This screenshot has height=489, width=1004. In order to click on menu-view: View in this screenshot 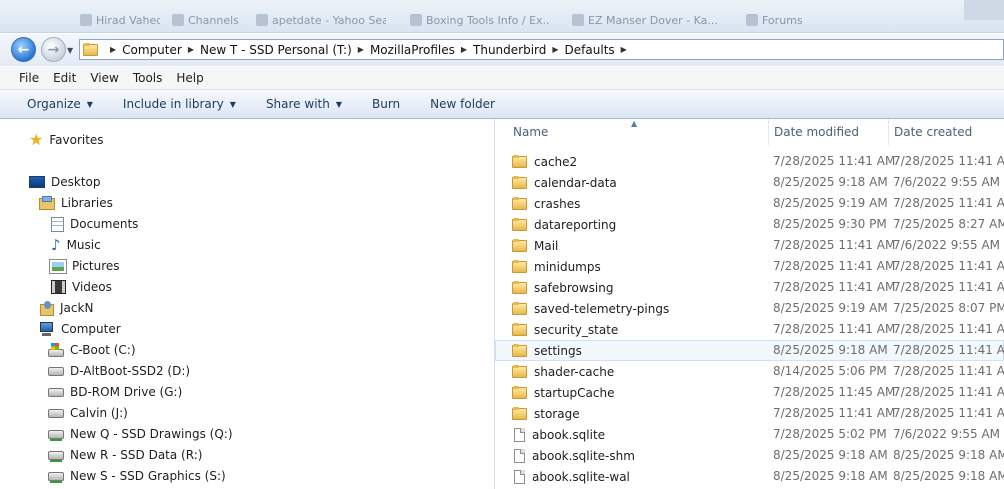, I will do `click(104, 78)`.